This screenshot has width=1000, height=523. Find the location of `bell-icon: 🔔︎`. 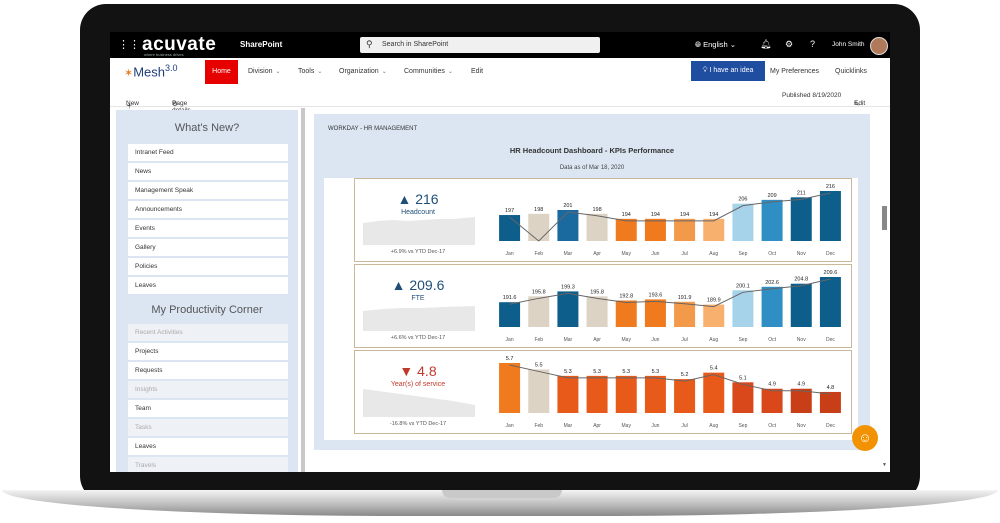

bell-icon: 🔔︎ is located at coordinates (765, 44).